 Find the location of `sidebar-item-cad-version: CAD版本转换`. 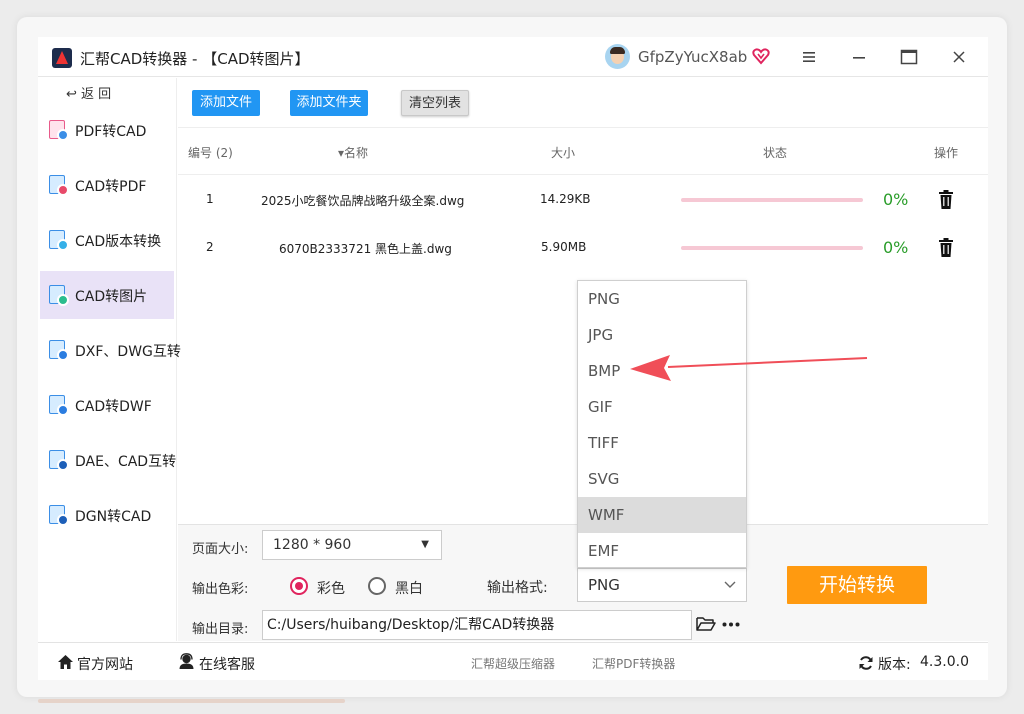

sidebar-item-cad-version: CAD版本转换 is located at coordinates (107, 240).